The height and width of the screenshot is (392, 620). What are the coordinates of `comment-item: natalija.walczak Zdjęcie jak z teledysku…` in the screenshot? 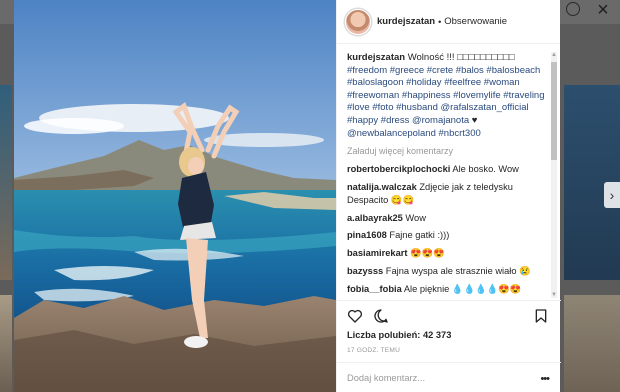 It's located at (449, 194).